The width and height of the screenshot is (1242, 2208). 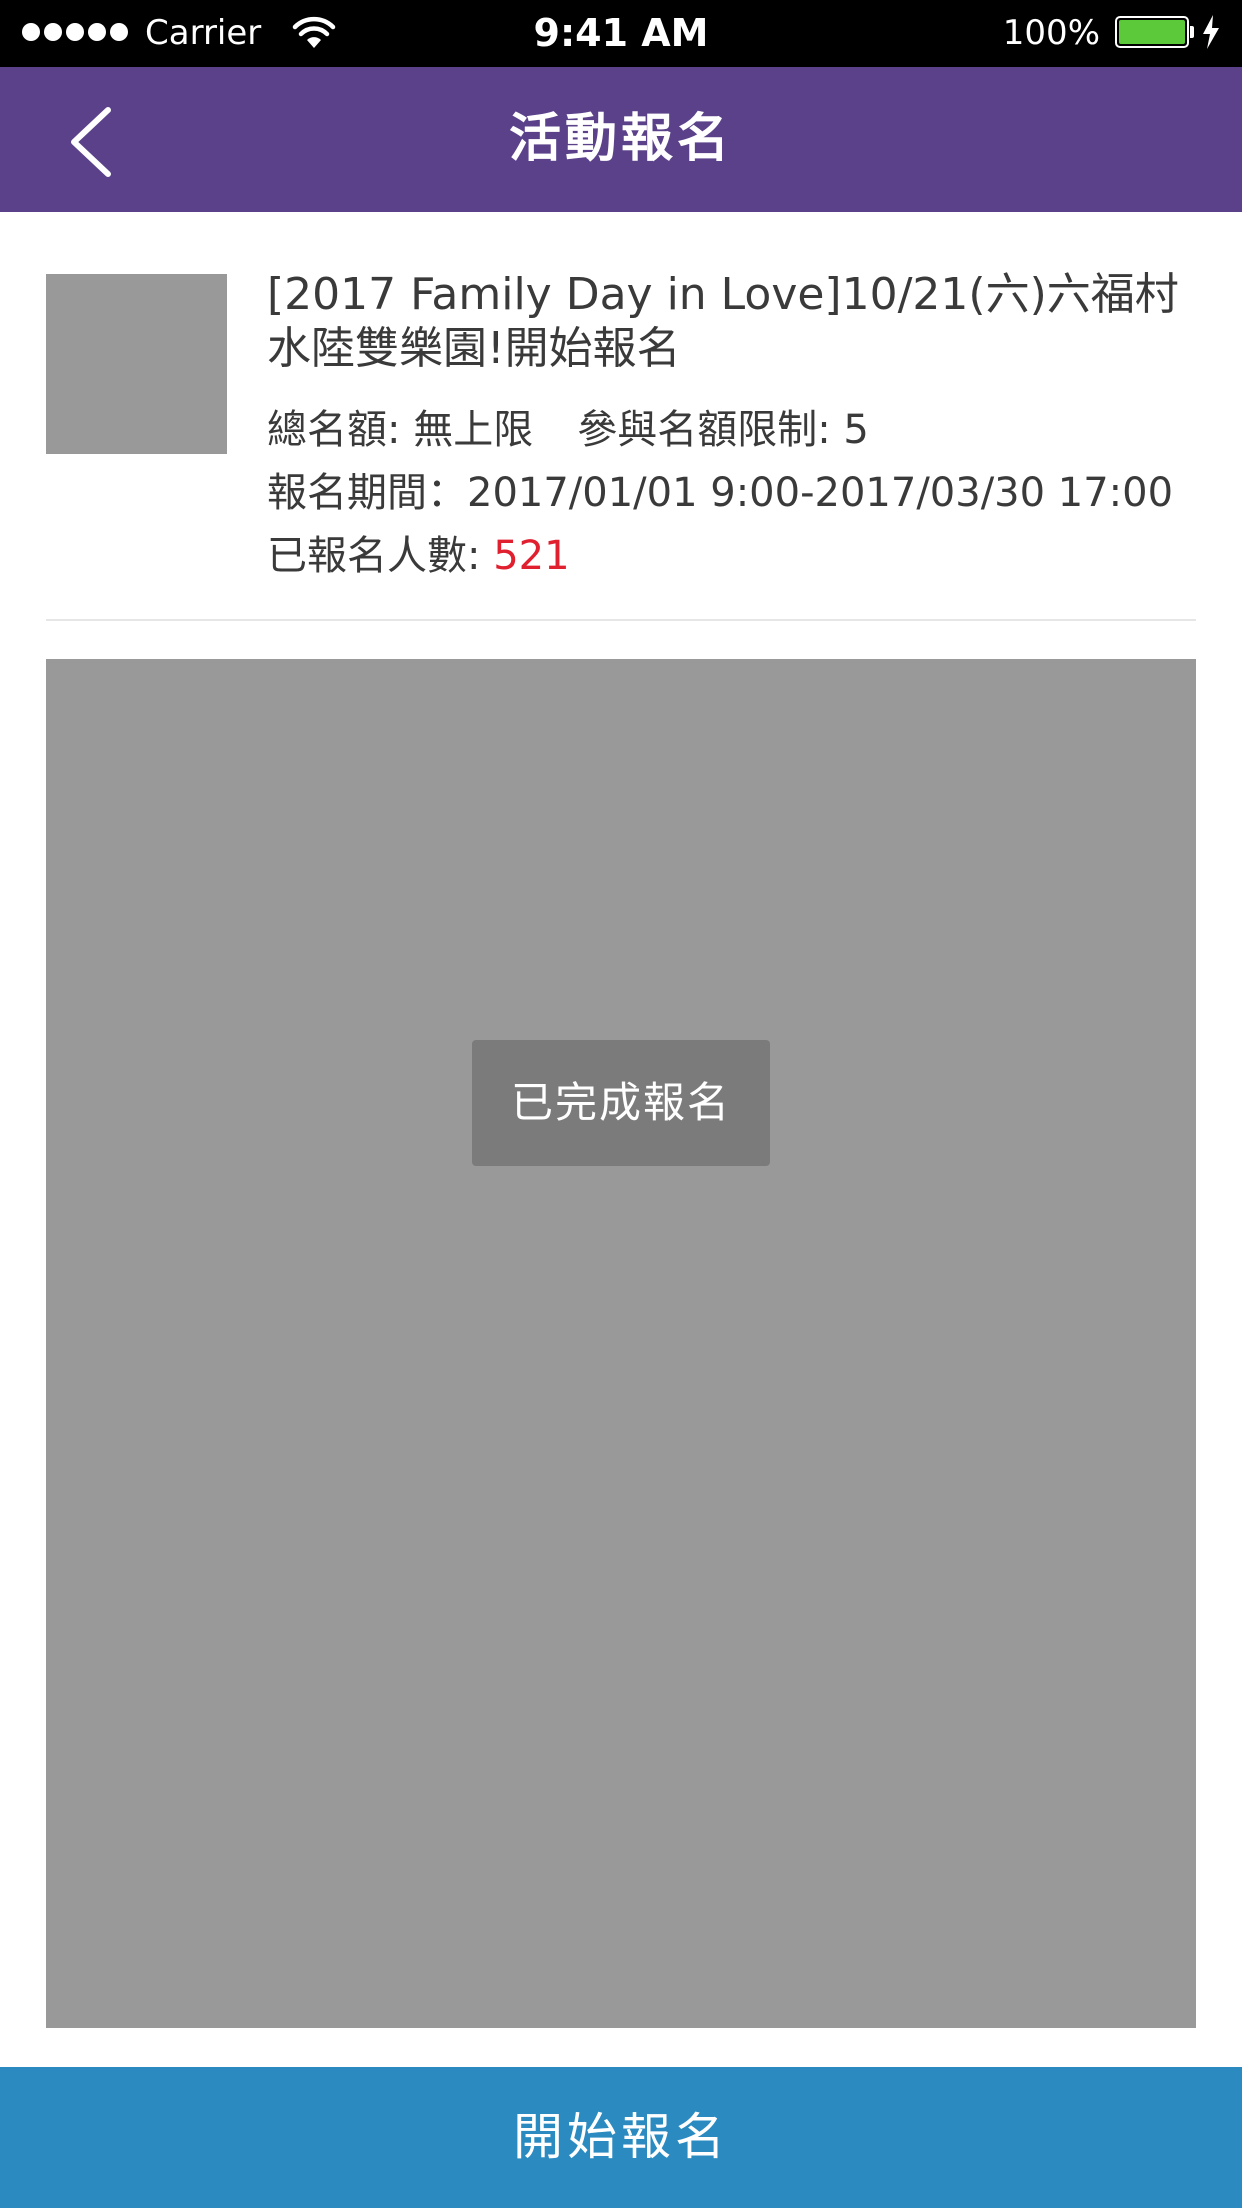 I want to click on battery-icon, so click(x=1152, y=32).